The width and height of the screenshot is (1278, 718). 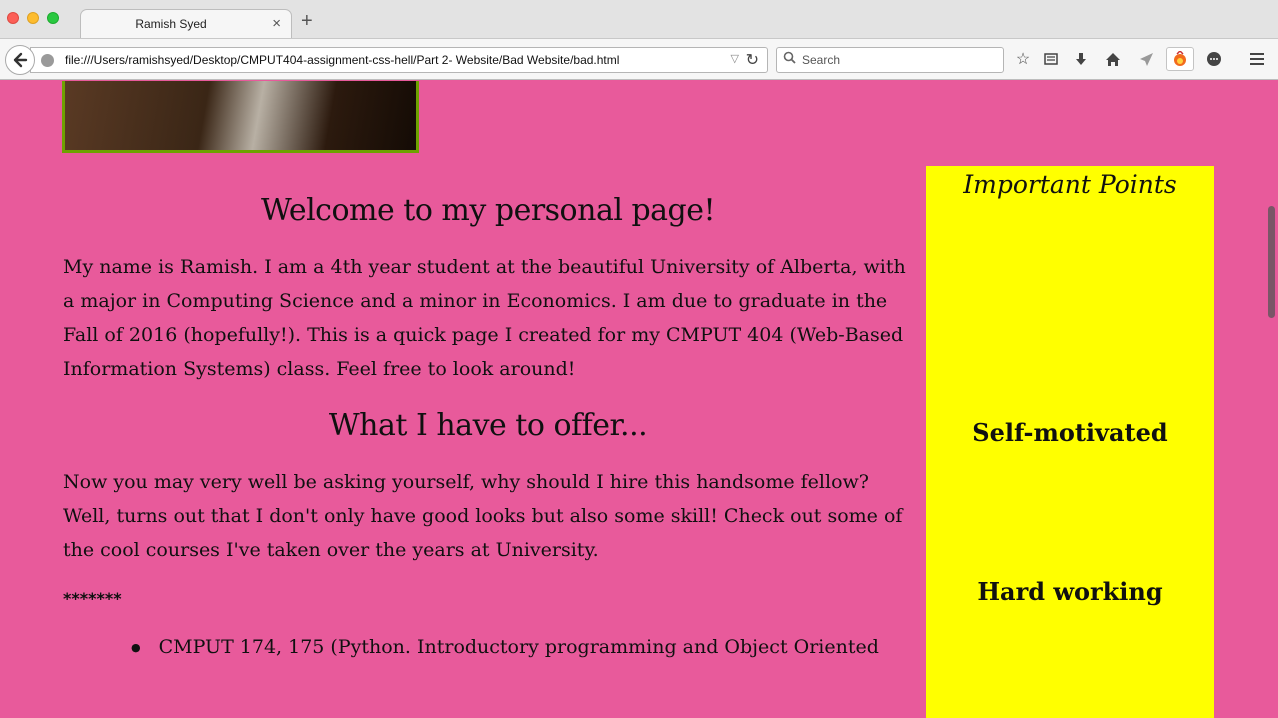 What do you see at coordinates (1051, 59) in the screenshot?
I see `reading-list-icon` at bounding box center [1051, 59].